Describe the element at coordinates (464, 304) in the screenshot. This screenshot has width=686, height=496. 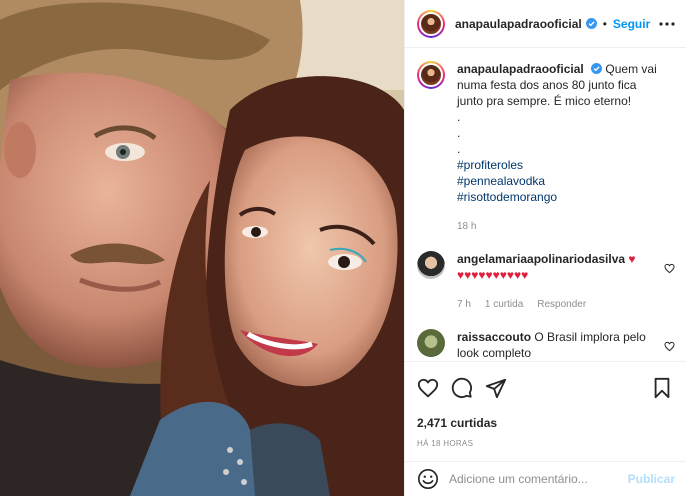
I see `comment-age: 7 h` at that location.